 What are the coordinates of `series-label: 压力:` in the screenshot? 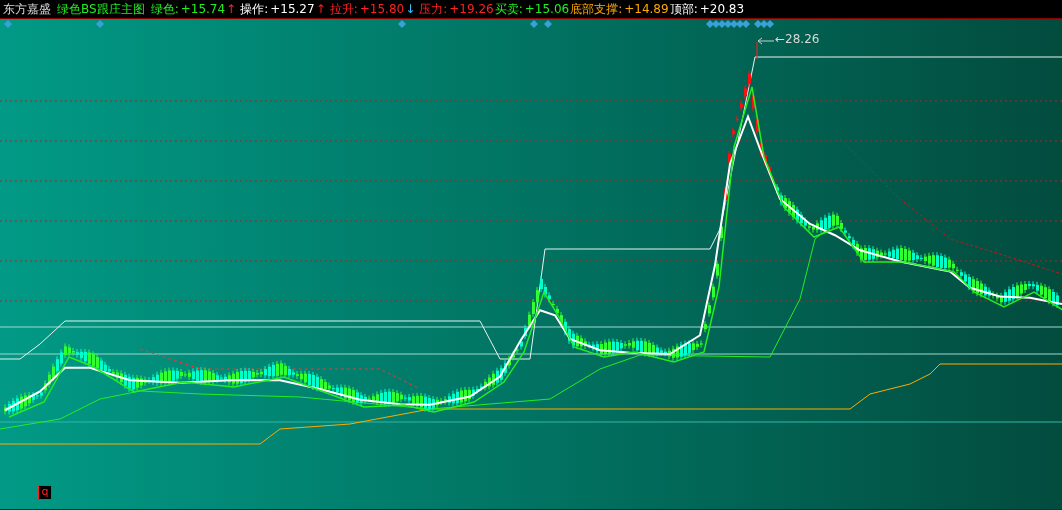 It's located at (433, 9).